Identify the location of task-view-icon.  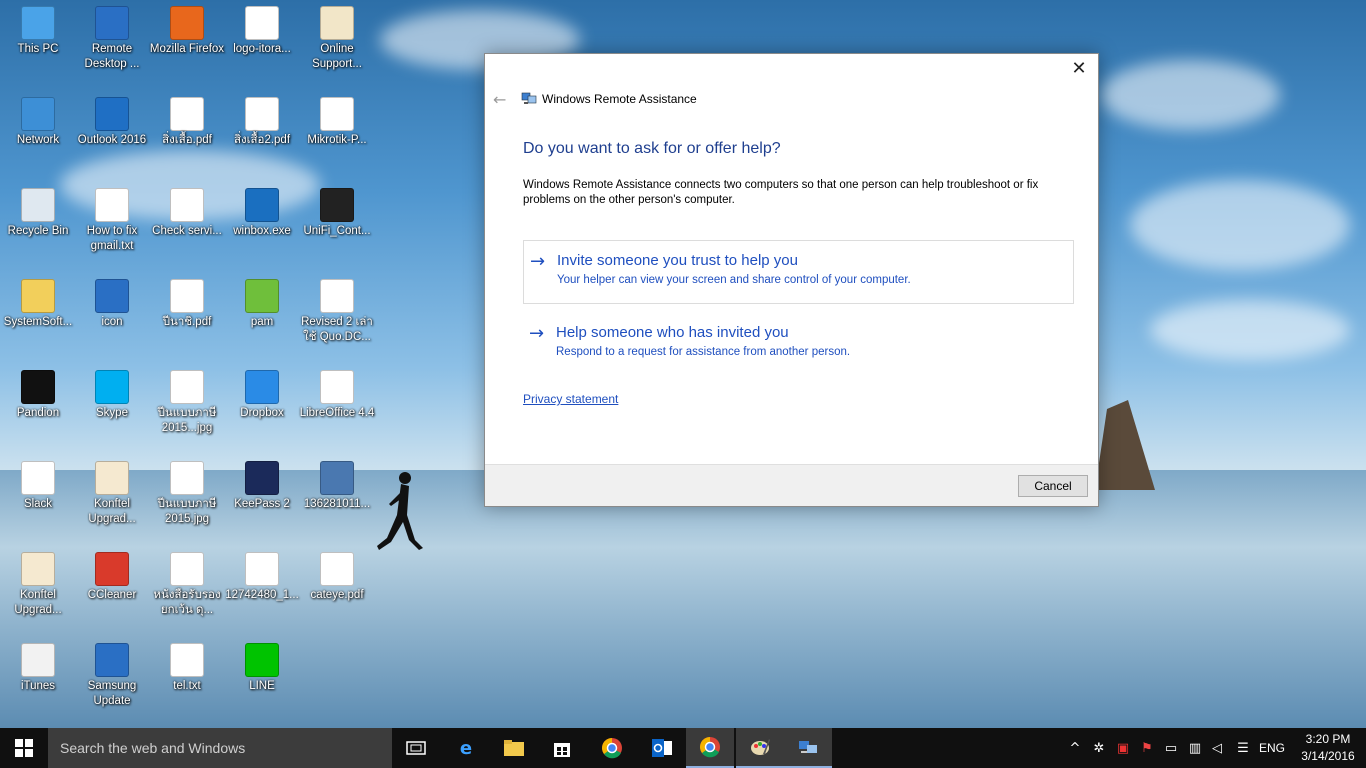
(416, 748).